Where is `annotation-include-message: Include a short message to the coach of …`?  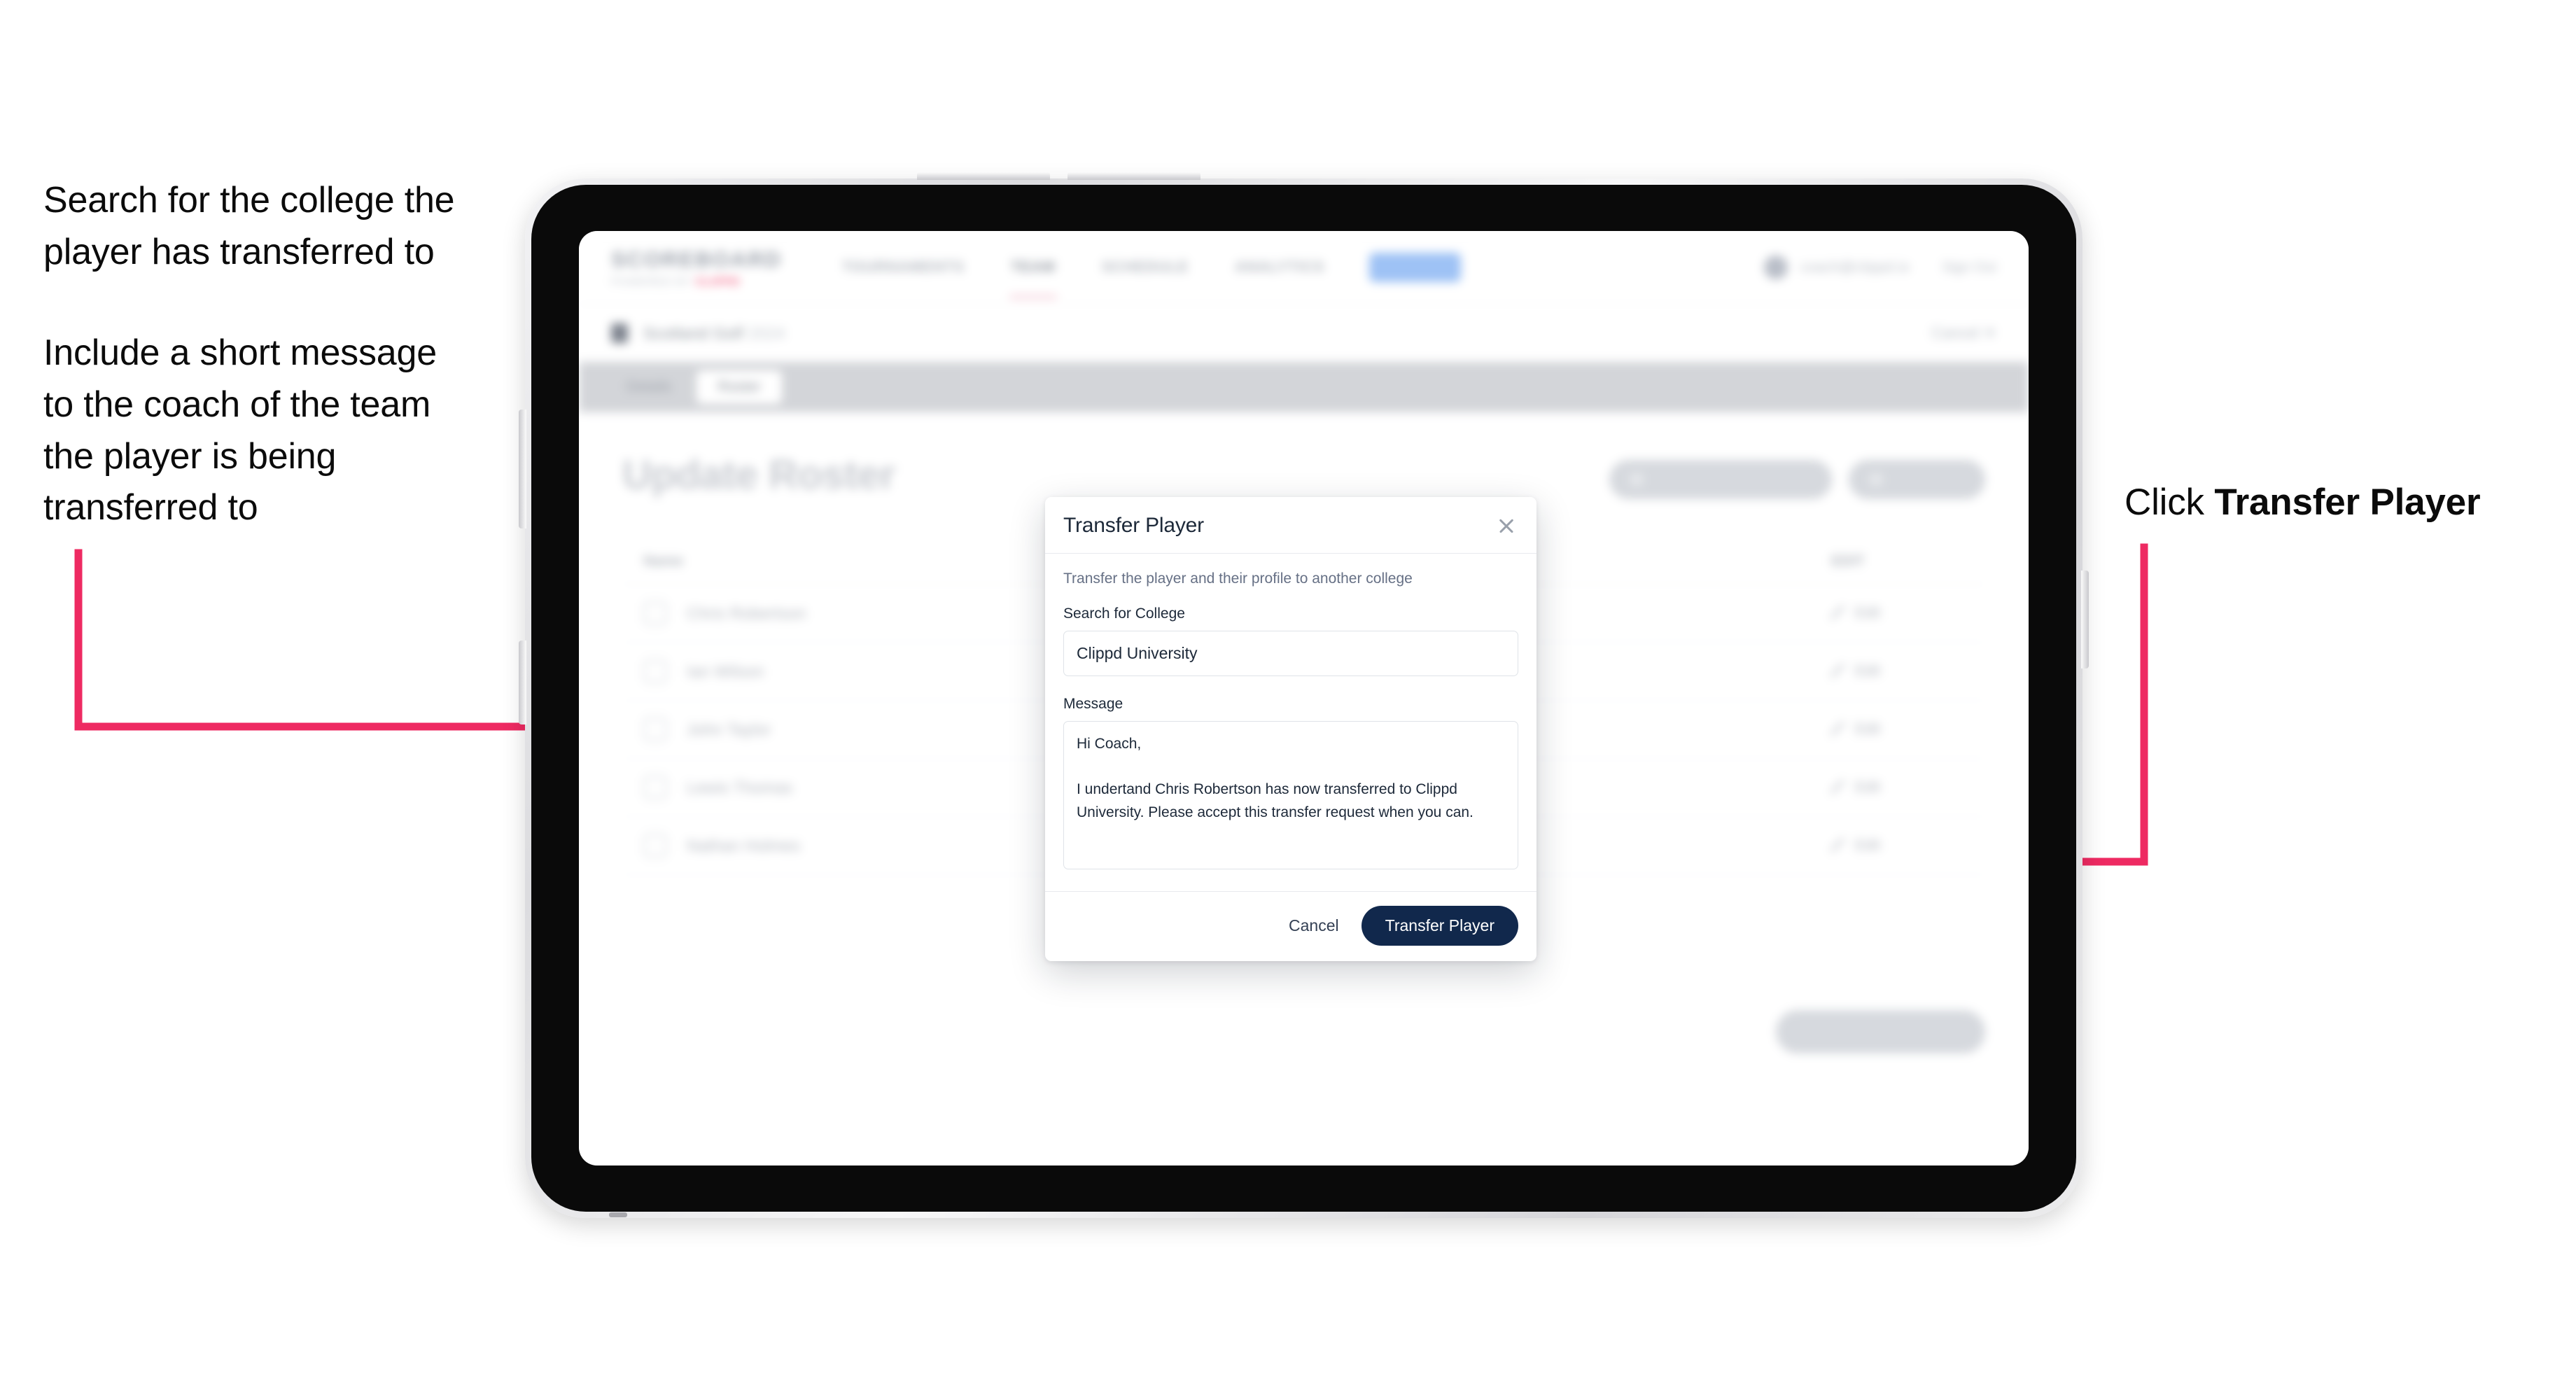 annotation-include-message: Include a short message to the coach of … is located at coordinates (240, 430).